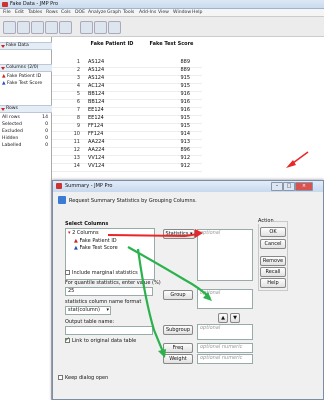 Image resolution: width=324 pixels, height=400 pixels. Describe the element at coordinates (155, 233) in the screenshot. I see `red-arrow-to-statistics` at that location.